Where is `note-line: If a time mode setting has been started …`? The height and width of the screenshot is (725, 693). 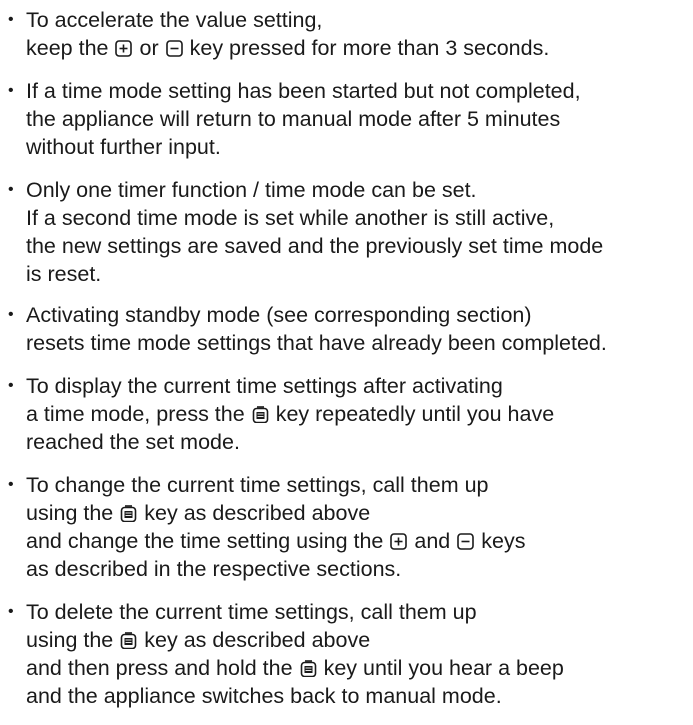
note-line: If a time mode setting has been started … is located at coordinates (359, 91).